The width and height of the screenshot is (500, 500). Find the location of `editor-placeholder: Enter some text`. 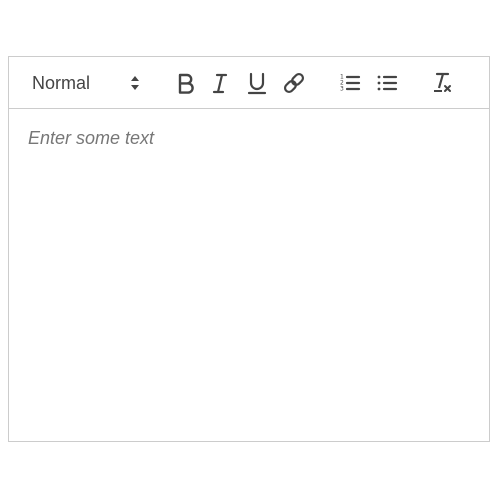

editor-placeholder: Enter some text is located at coordinates (91, 138).